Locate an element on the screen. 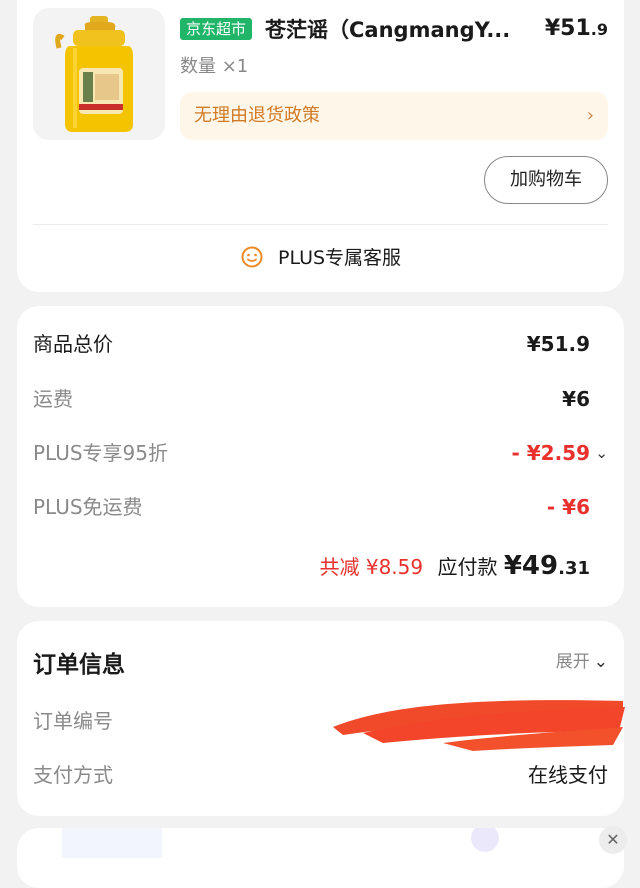 The image size is (640, 888). summary-row-shipping: 运费 ¥6 is located at coordinates (311, 399).